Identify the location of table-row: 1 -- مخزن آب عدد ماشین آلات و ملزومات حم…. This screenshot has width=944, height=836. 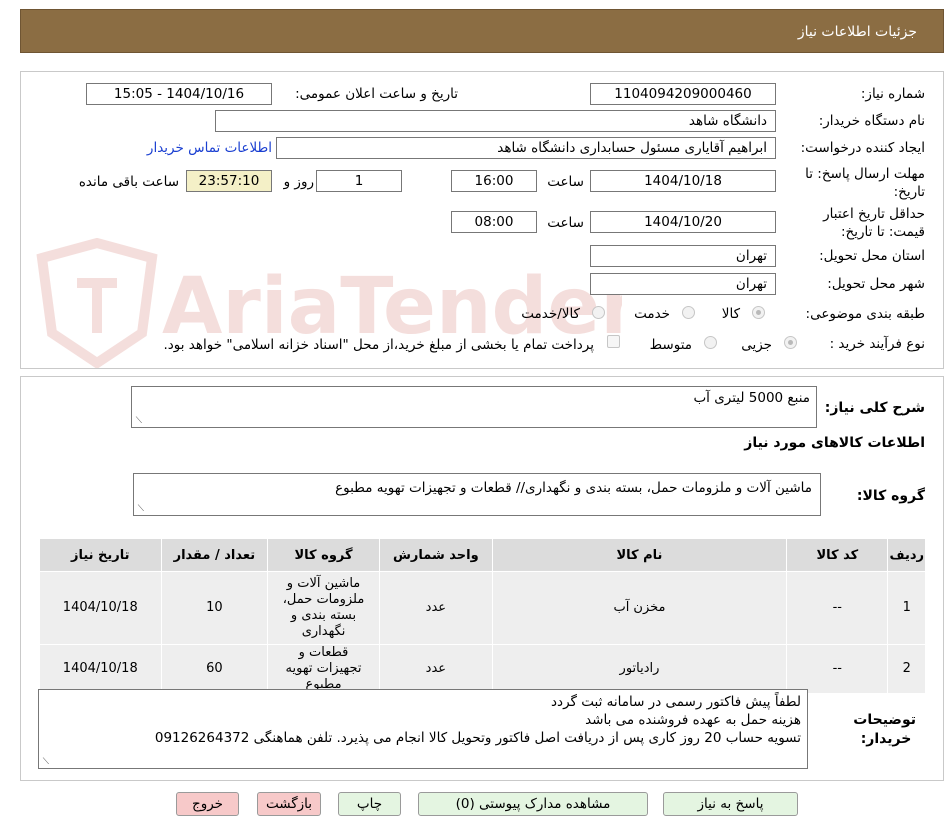
(482, 608).